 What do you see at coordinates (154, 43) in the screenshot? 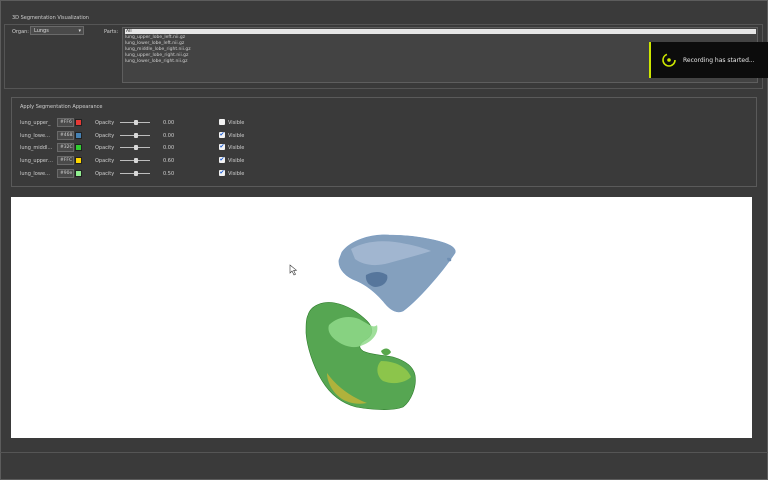
I see `parts-item: lung_lower_lobe_left.nii.gz` at bounding box center [154, 43].